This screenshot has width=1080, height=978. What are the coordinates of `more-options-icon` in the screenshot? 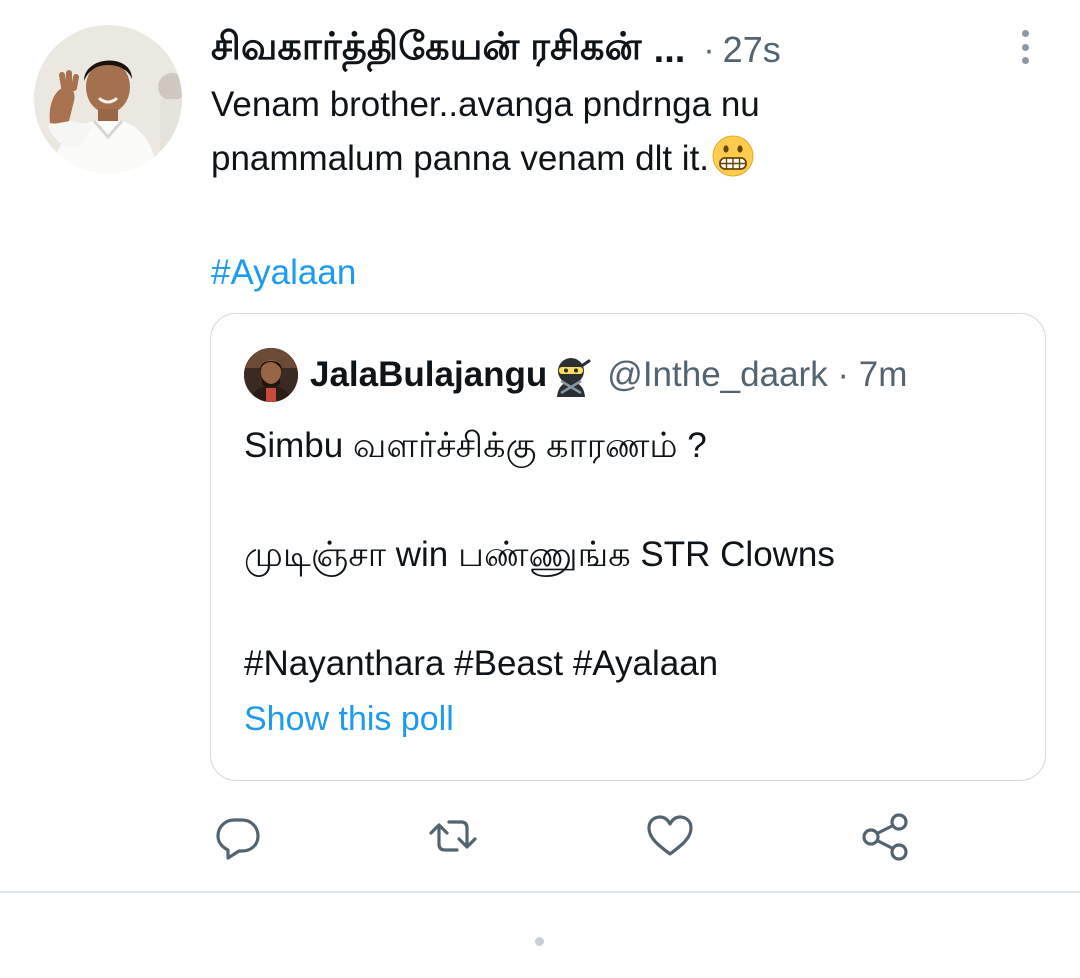 It's located at (1025, 47).